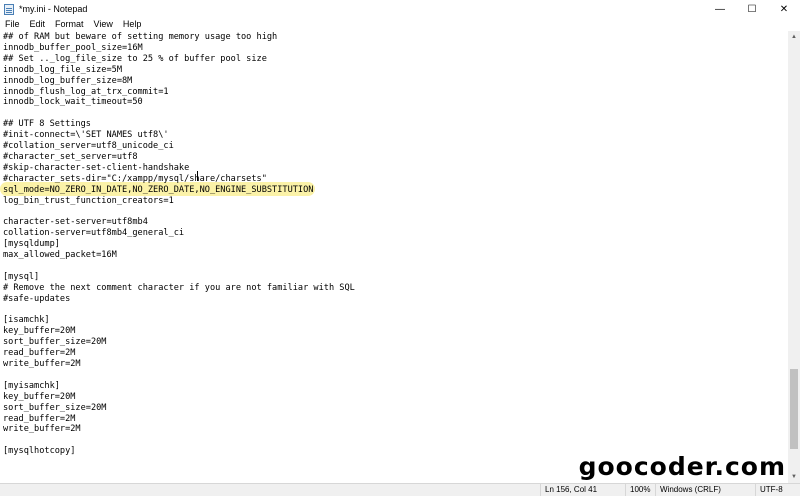  What do you see at coordinates (400, 24) in the screenshot?
I see `menu-bar: File Edit Format View Help` at bounding box center [400, 24].